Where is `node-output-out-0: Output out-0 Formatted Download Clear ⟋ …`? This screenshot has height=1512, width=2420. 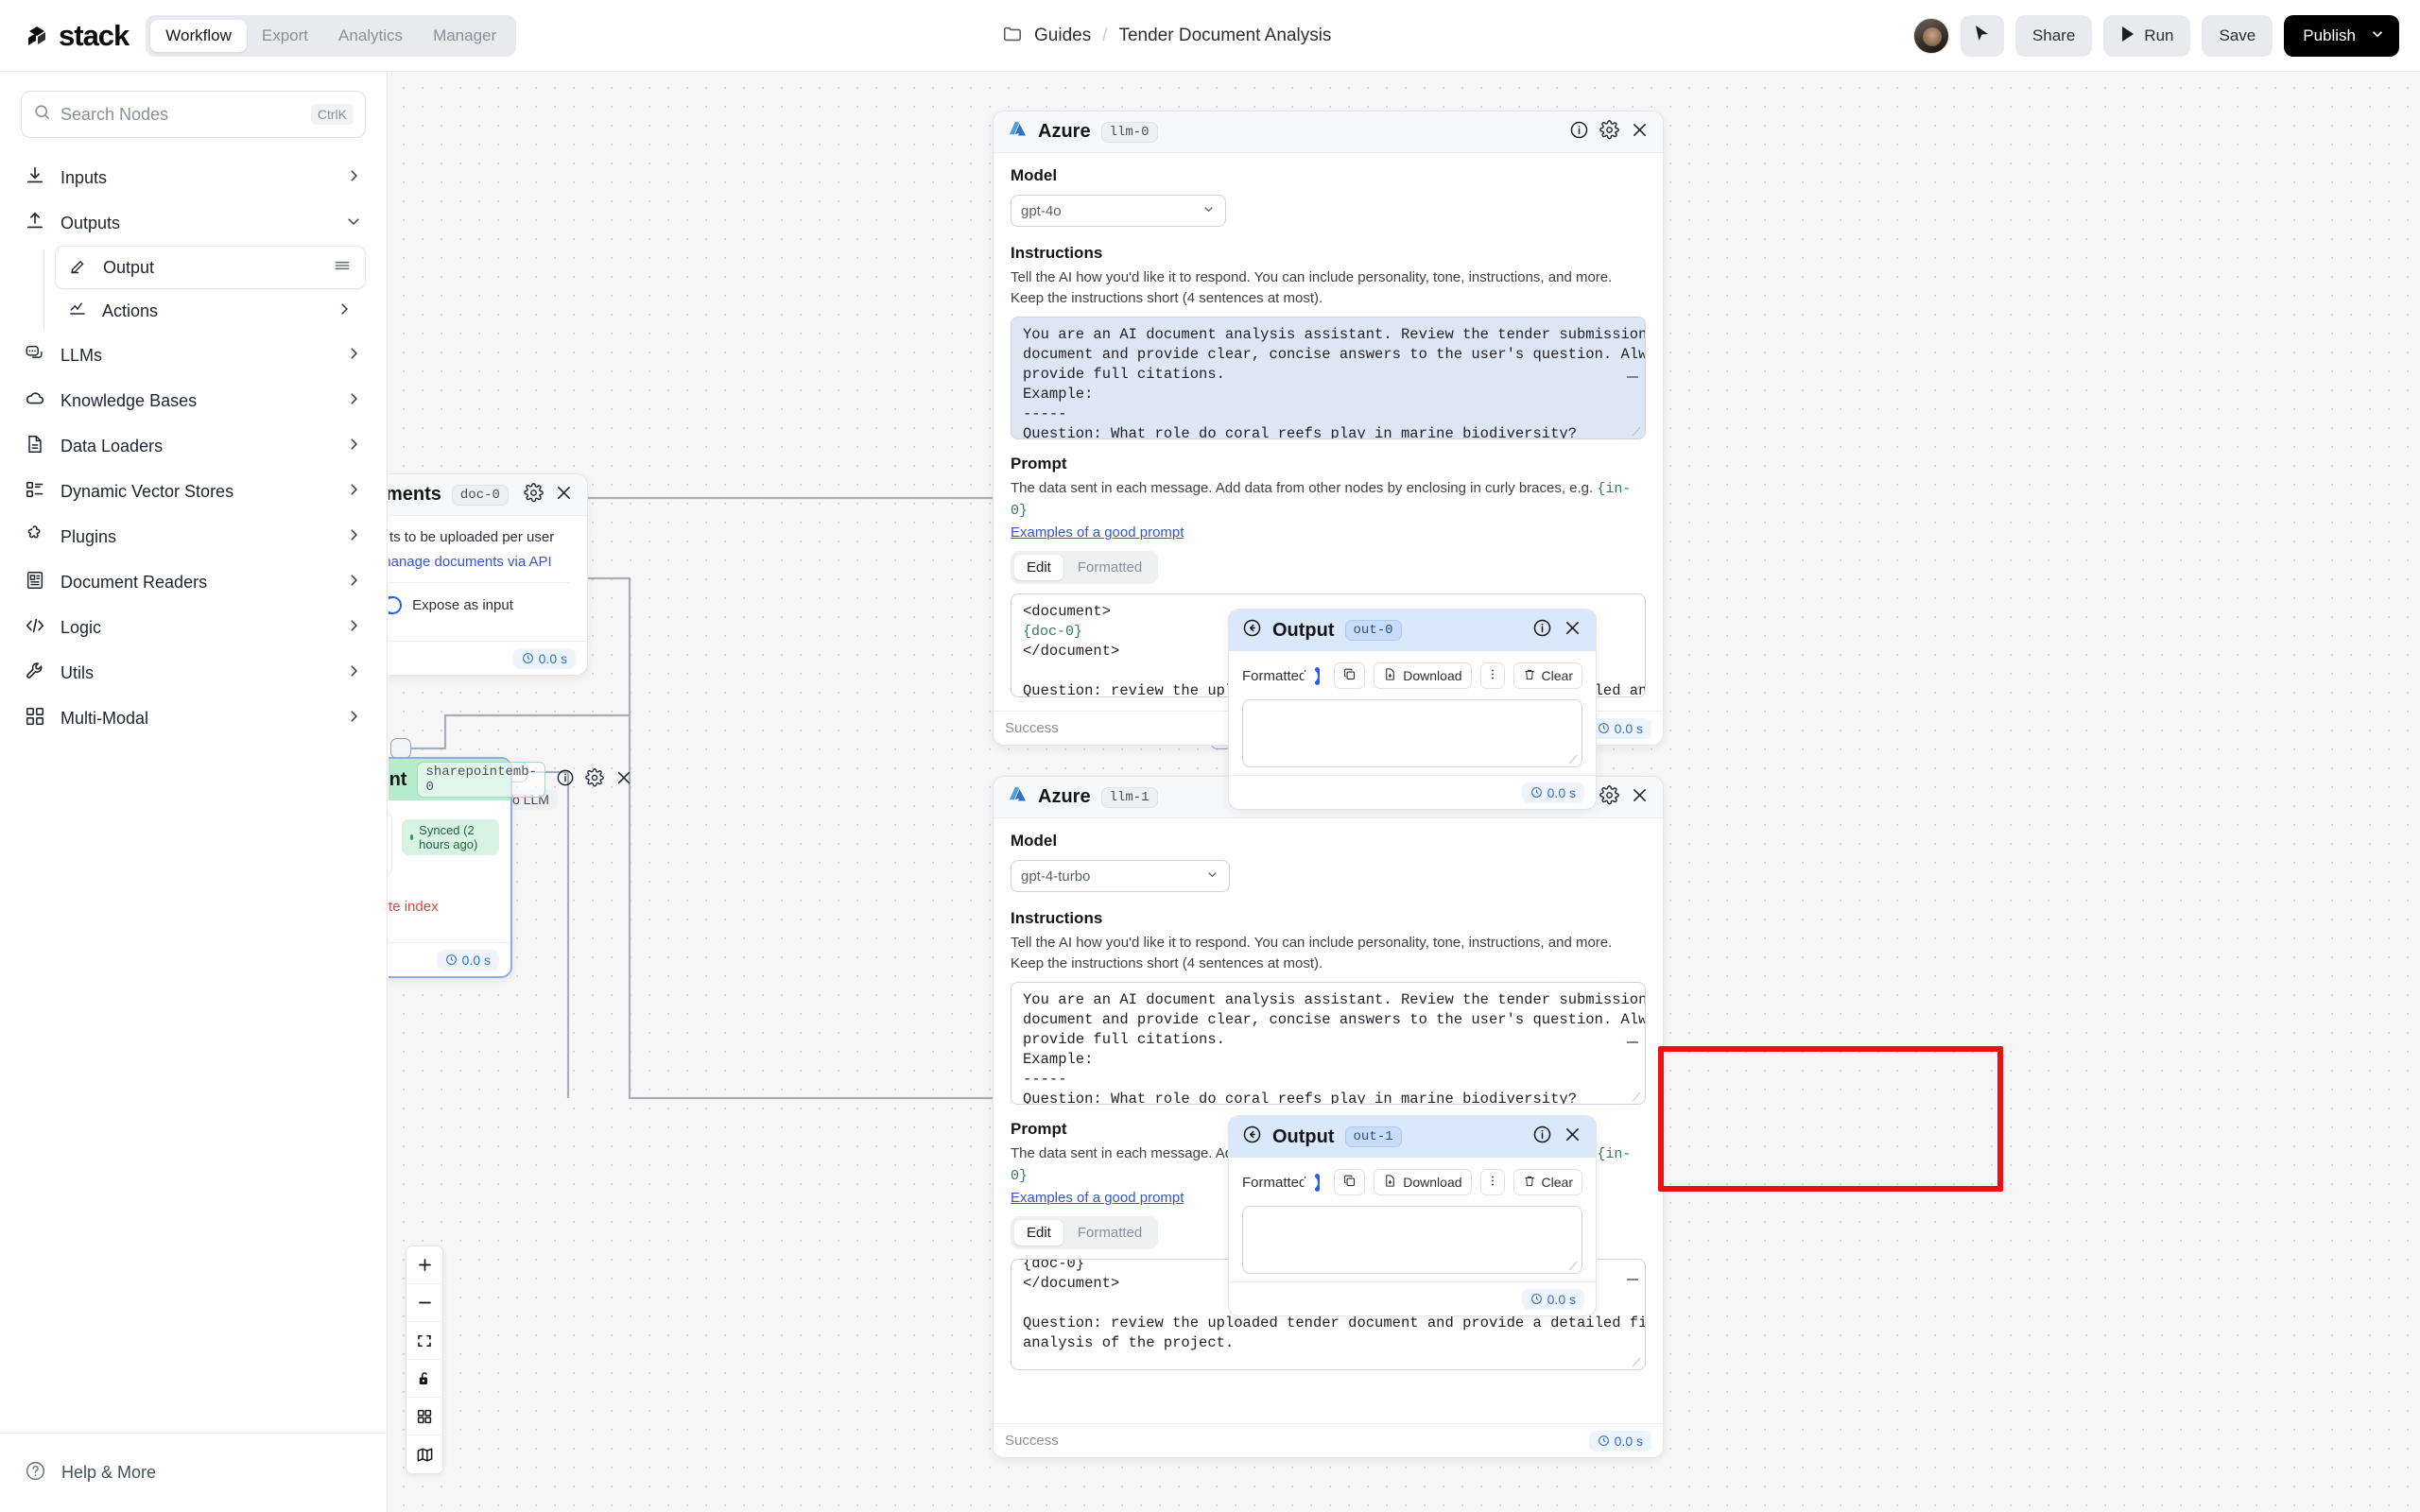
node-output-out-0: Output out-0 Formatted Download Clear ⟋ … is located at coordinates (1412, 709).